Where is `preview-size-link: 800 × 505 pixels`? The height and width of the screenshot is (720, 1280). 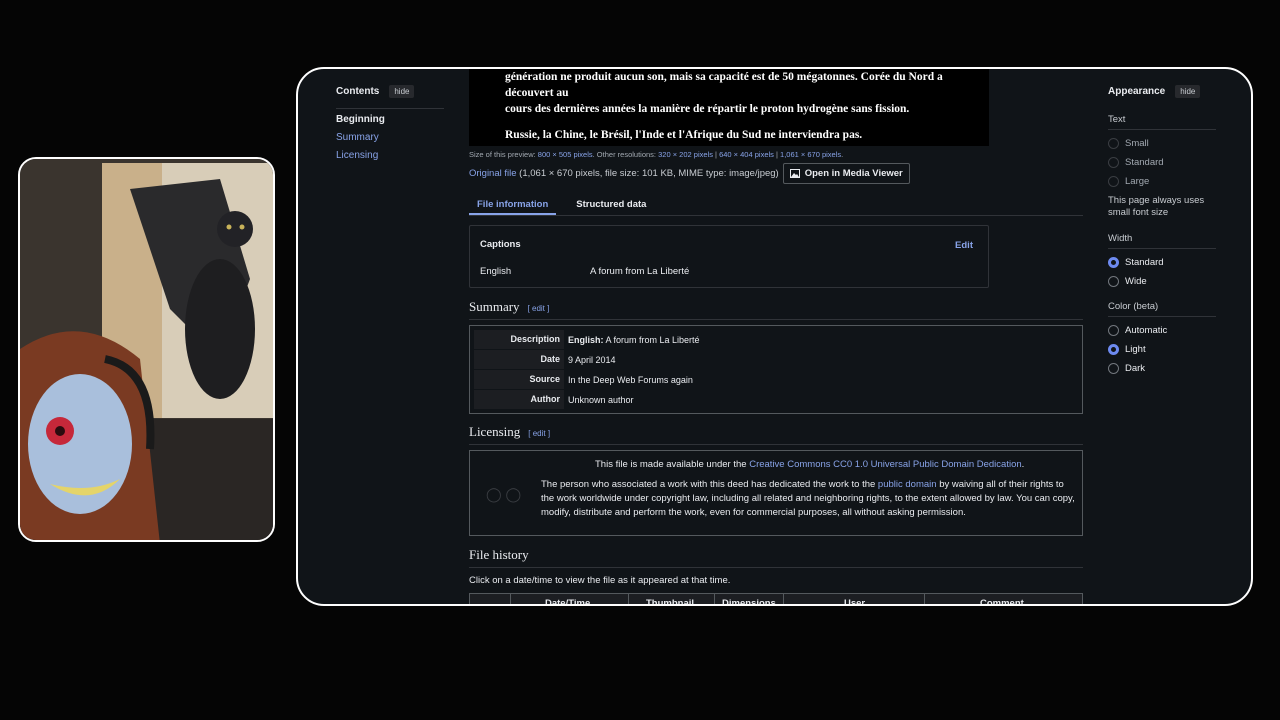 preview-size-link: 800 × 505 pixels is located at coordinates (565, 154).